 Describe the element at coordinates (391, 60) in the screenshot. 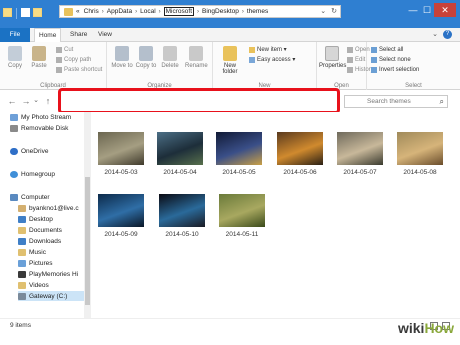

I see `select-none-button: Select none` at that location.